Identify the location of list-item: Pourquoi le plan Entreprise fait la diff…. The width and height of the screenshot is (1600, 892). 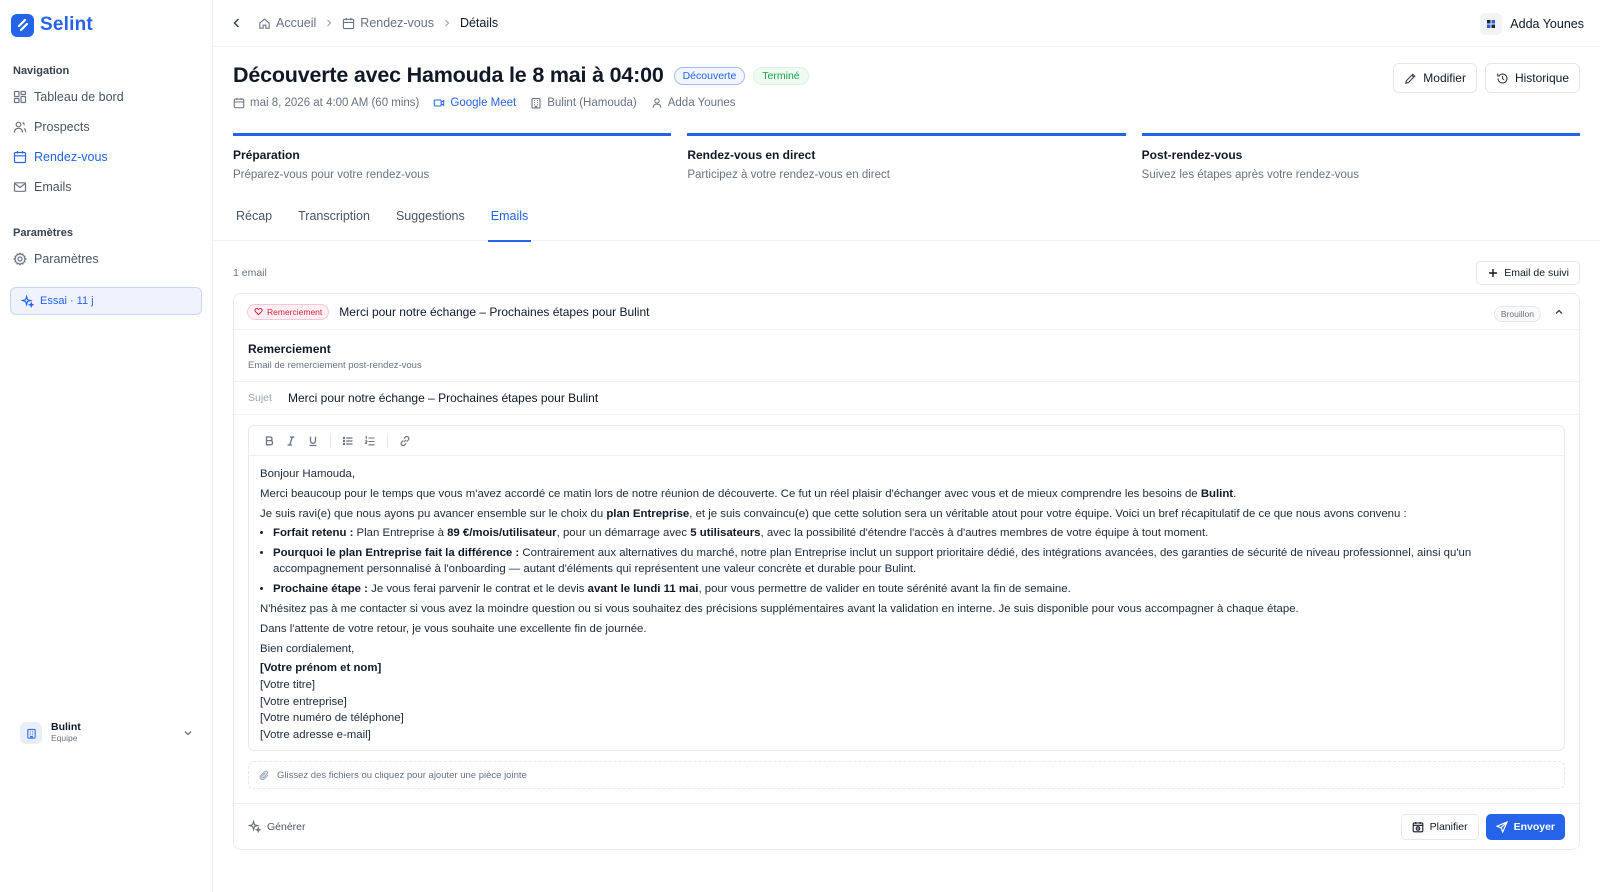
(913, 561).